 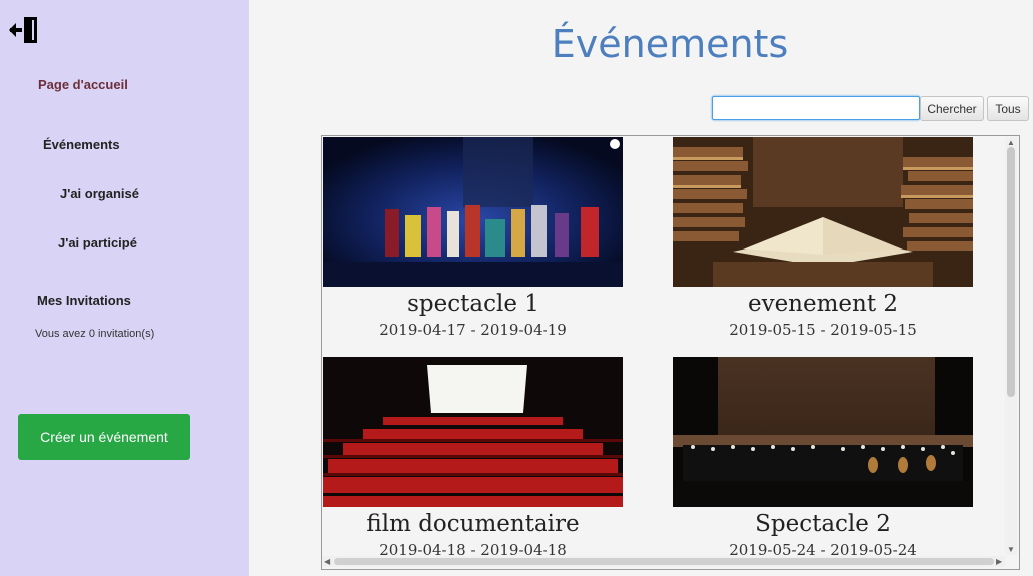 I want to click on scroll-up-icon: ▲, so click(x=1011, y=142).